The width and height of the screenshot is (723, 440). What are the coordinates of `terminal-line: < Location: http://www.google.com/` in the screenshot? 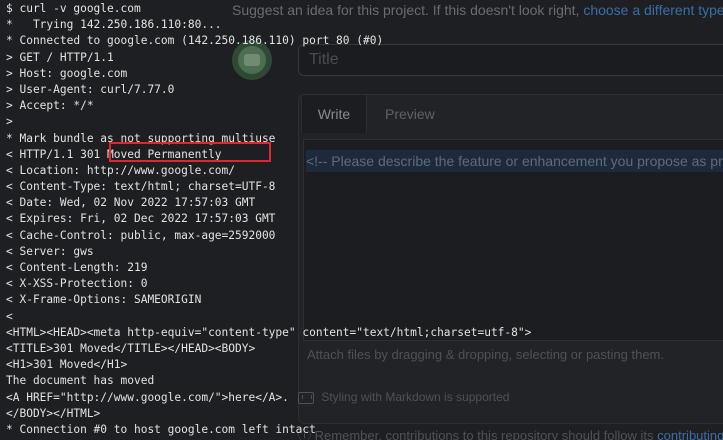 It's located at (121, 170).